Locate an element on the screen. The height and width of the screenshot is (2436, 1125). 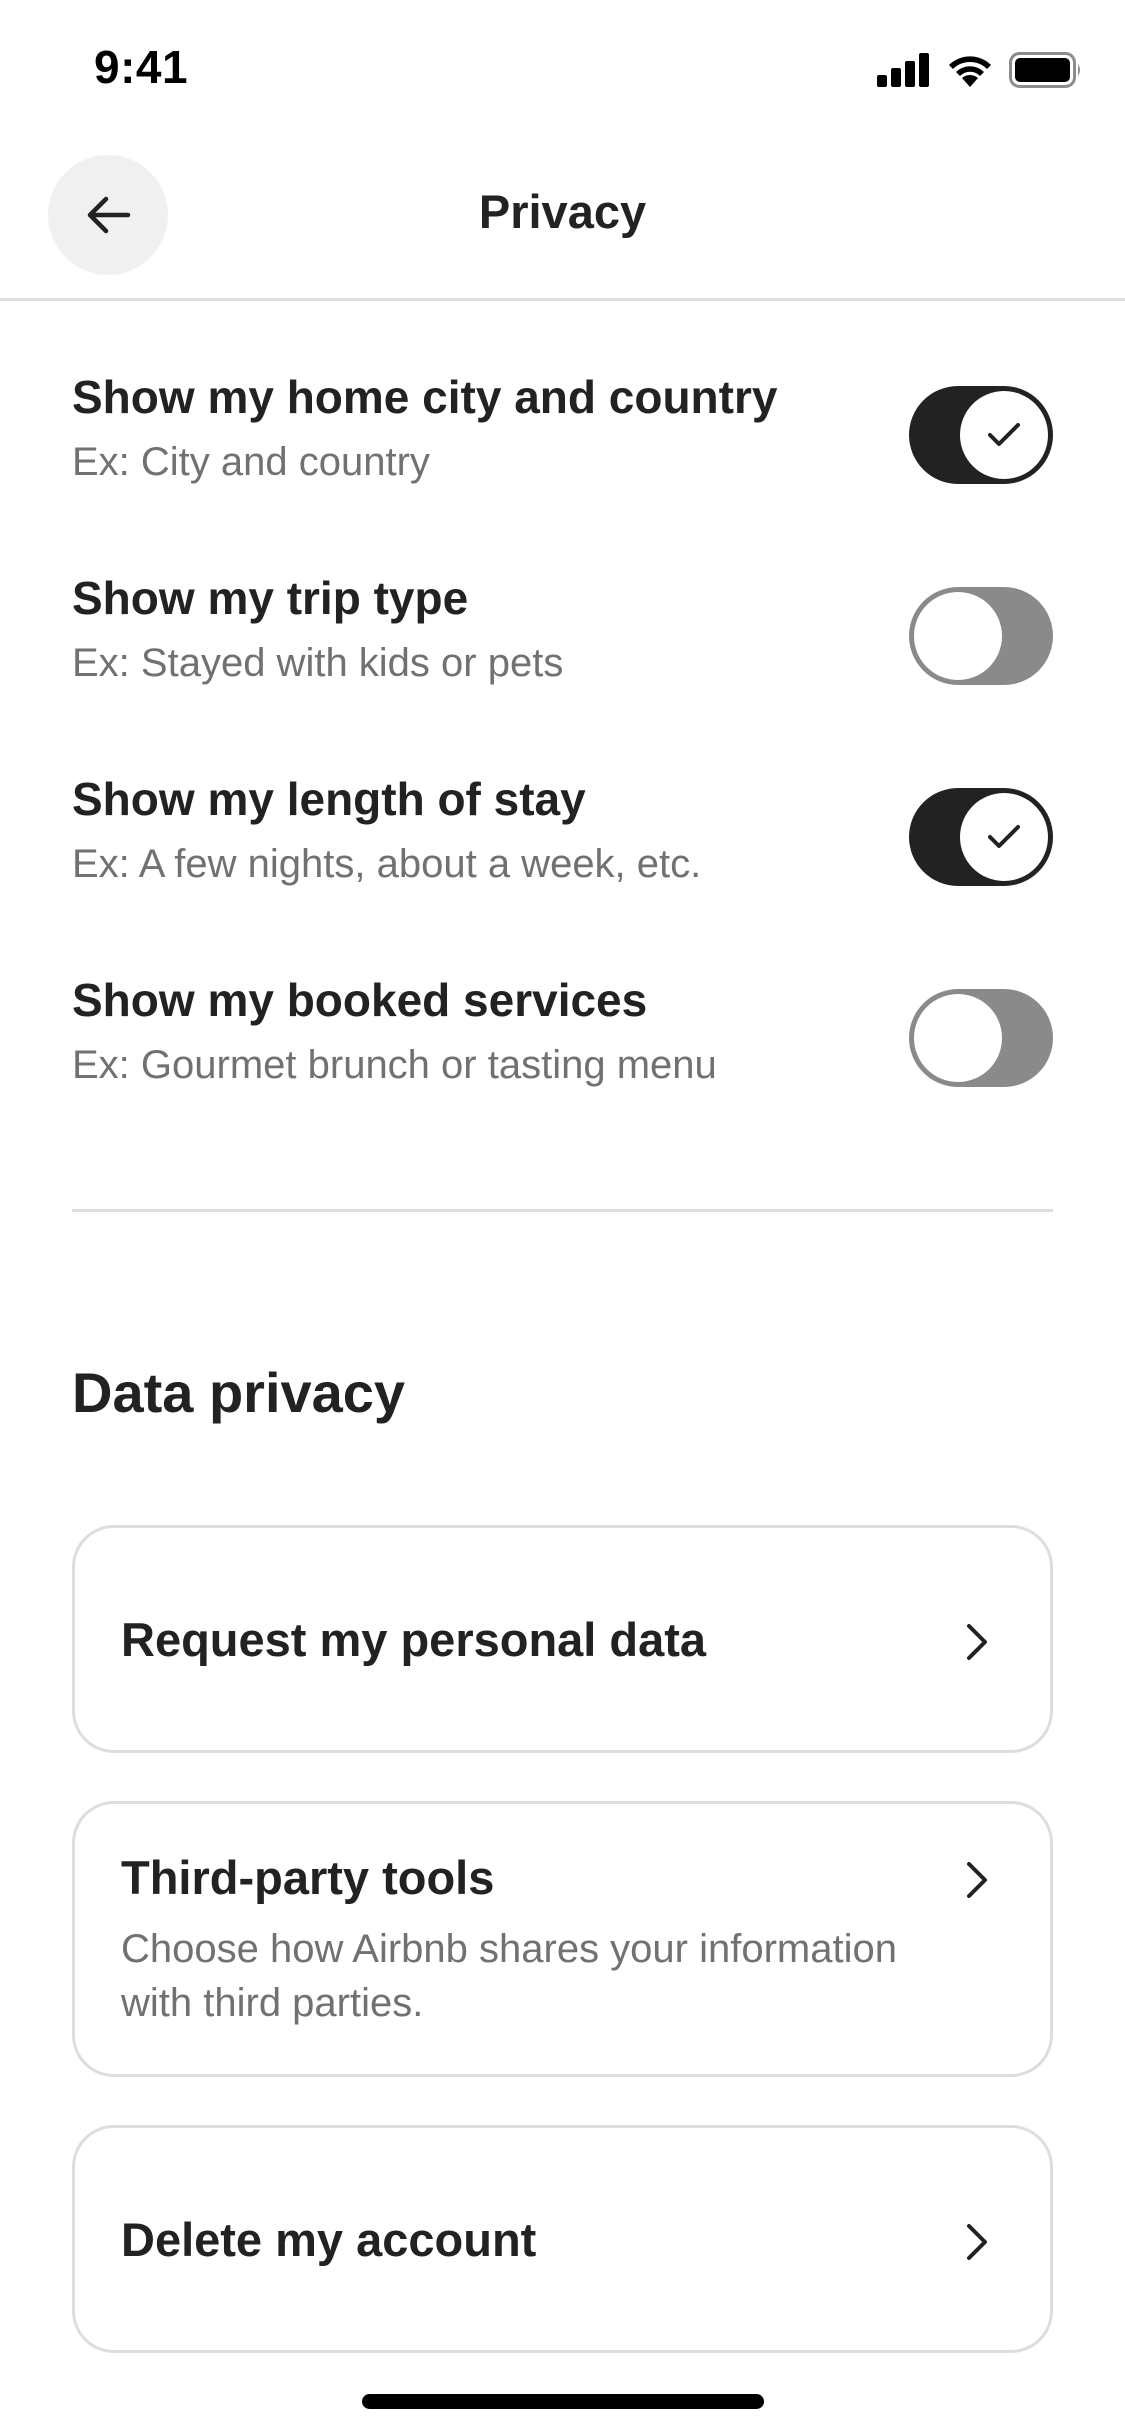
toggle-subtitle: Ex: Gourmet brunch or tasting menu is located at coordinates (394, 1065).